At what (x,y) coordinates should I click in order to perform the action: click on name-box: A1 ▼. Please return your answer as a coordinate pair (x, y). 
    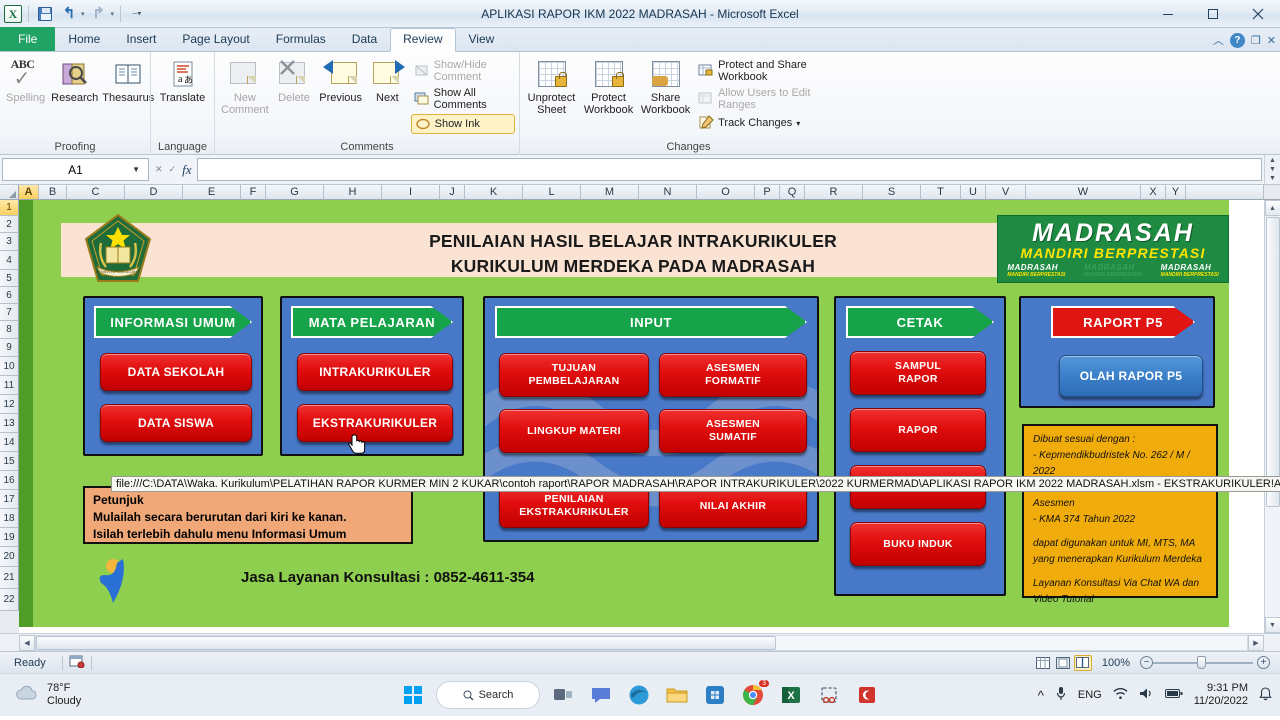
    Looking at the image, I should click on (75, 169).